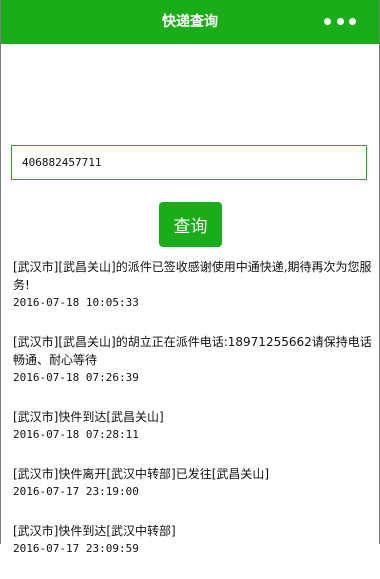  What do you see at coordinates (141, 474) in the screenshot?
I see `result-description: [武汉市]快件离开[武汉中转部]已发往[武昌关山]` at bounding box center [141, 474].